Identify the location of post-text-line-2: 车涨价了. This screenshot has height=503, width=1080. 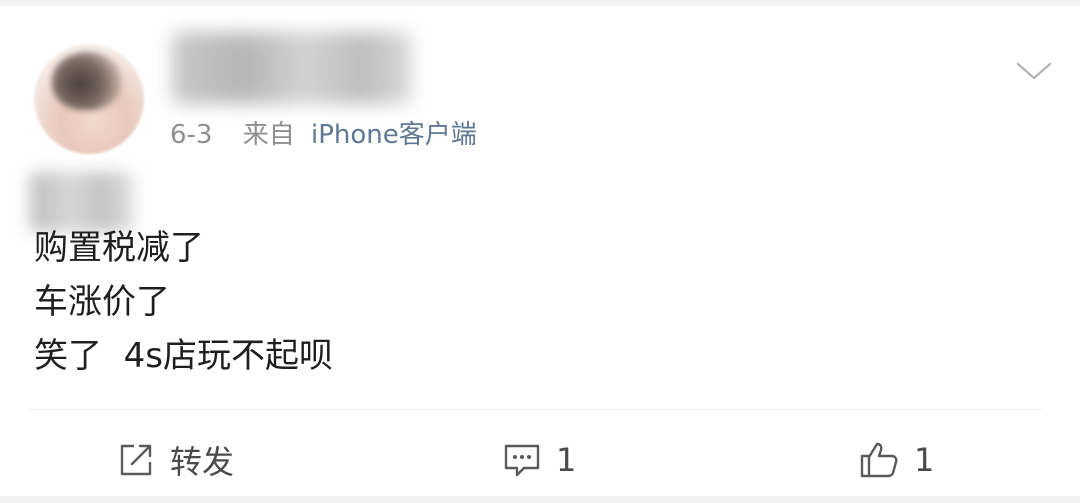
(102, 302).